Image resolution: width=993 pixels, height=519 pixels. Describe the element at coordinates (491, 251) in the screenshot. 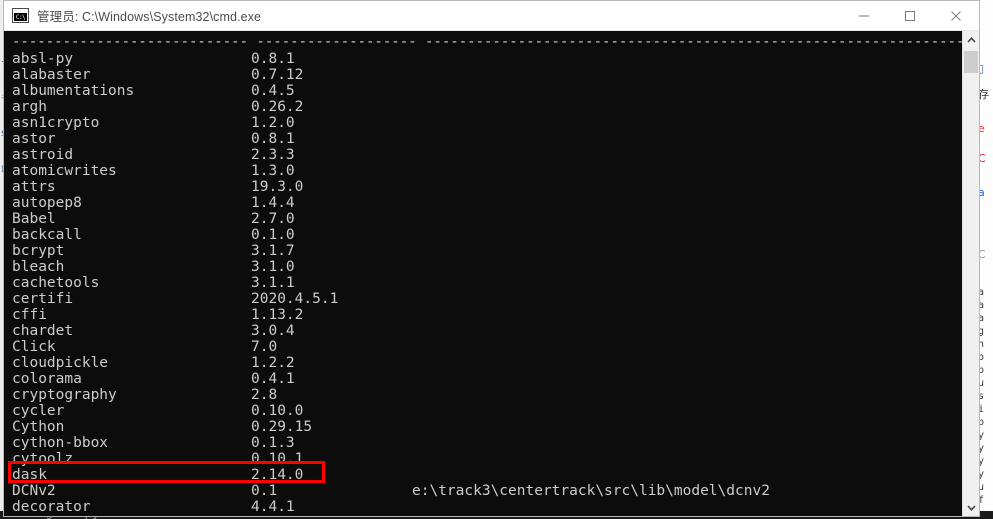

I see `table-row: bcrypt 3.1.7` at that location.